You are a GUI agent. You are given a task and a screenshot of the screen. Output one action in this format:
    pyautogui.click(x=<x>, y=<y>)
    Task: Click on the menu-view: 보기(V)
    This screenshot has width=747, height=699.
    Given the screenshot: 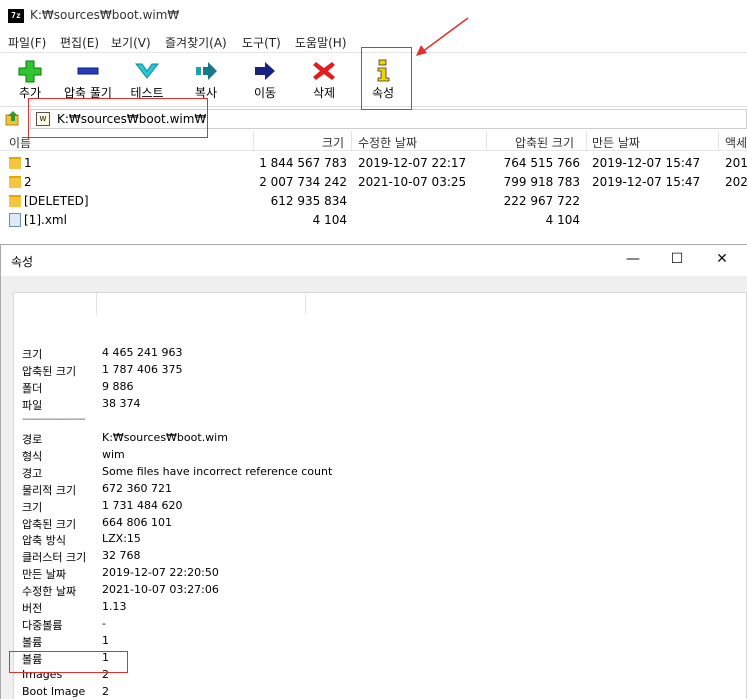 What is the action you would take?
    pyautogui.click(x=131, y=42)
    